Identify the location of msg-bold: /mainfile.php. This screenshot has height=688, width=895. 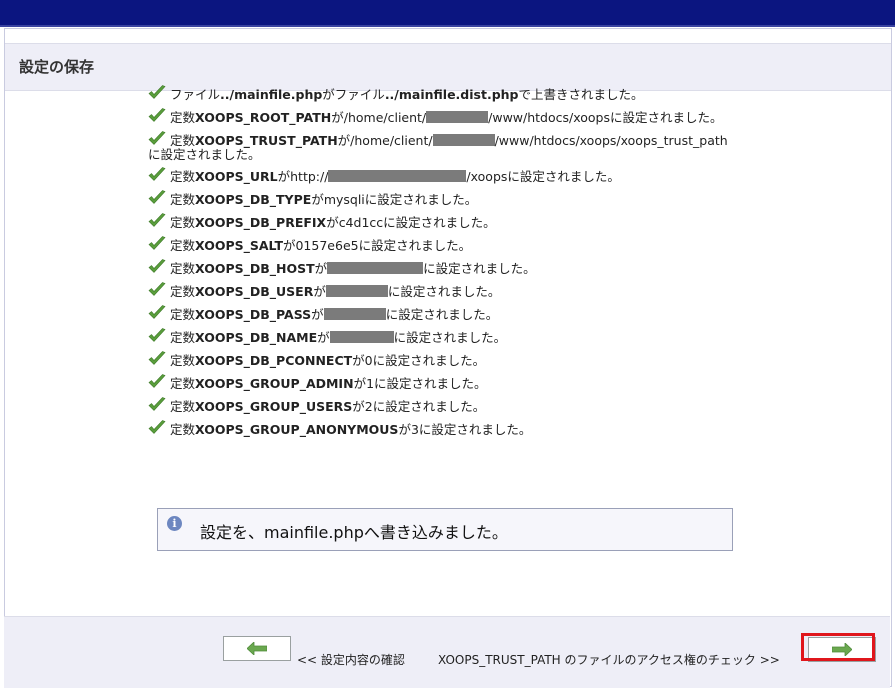
(276, 94).